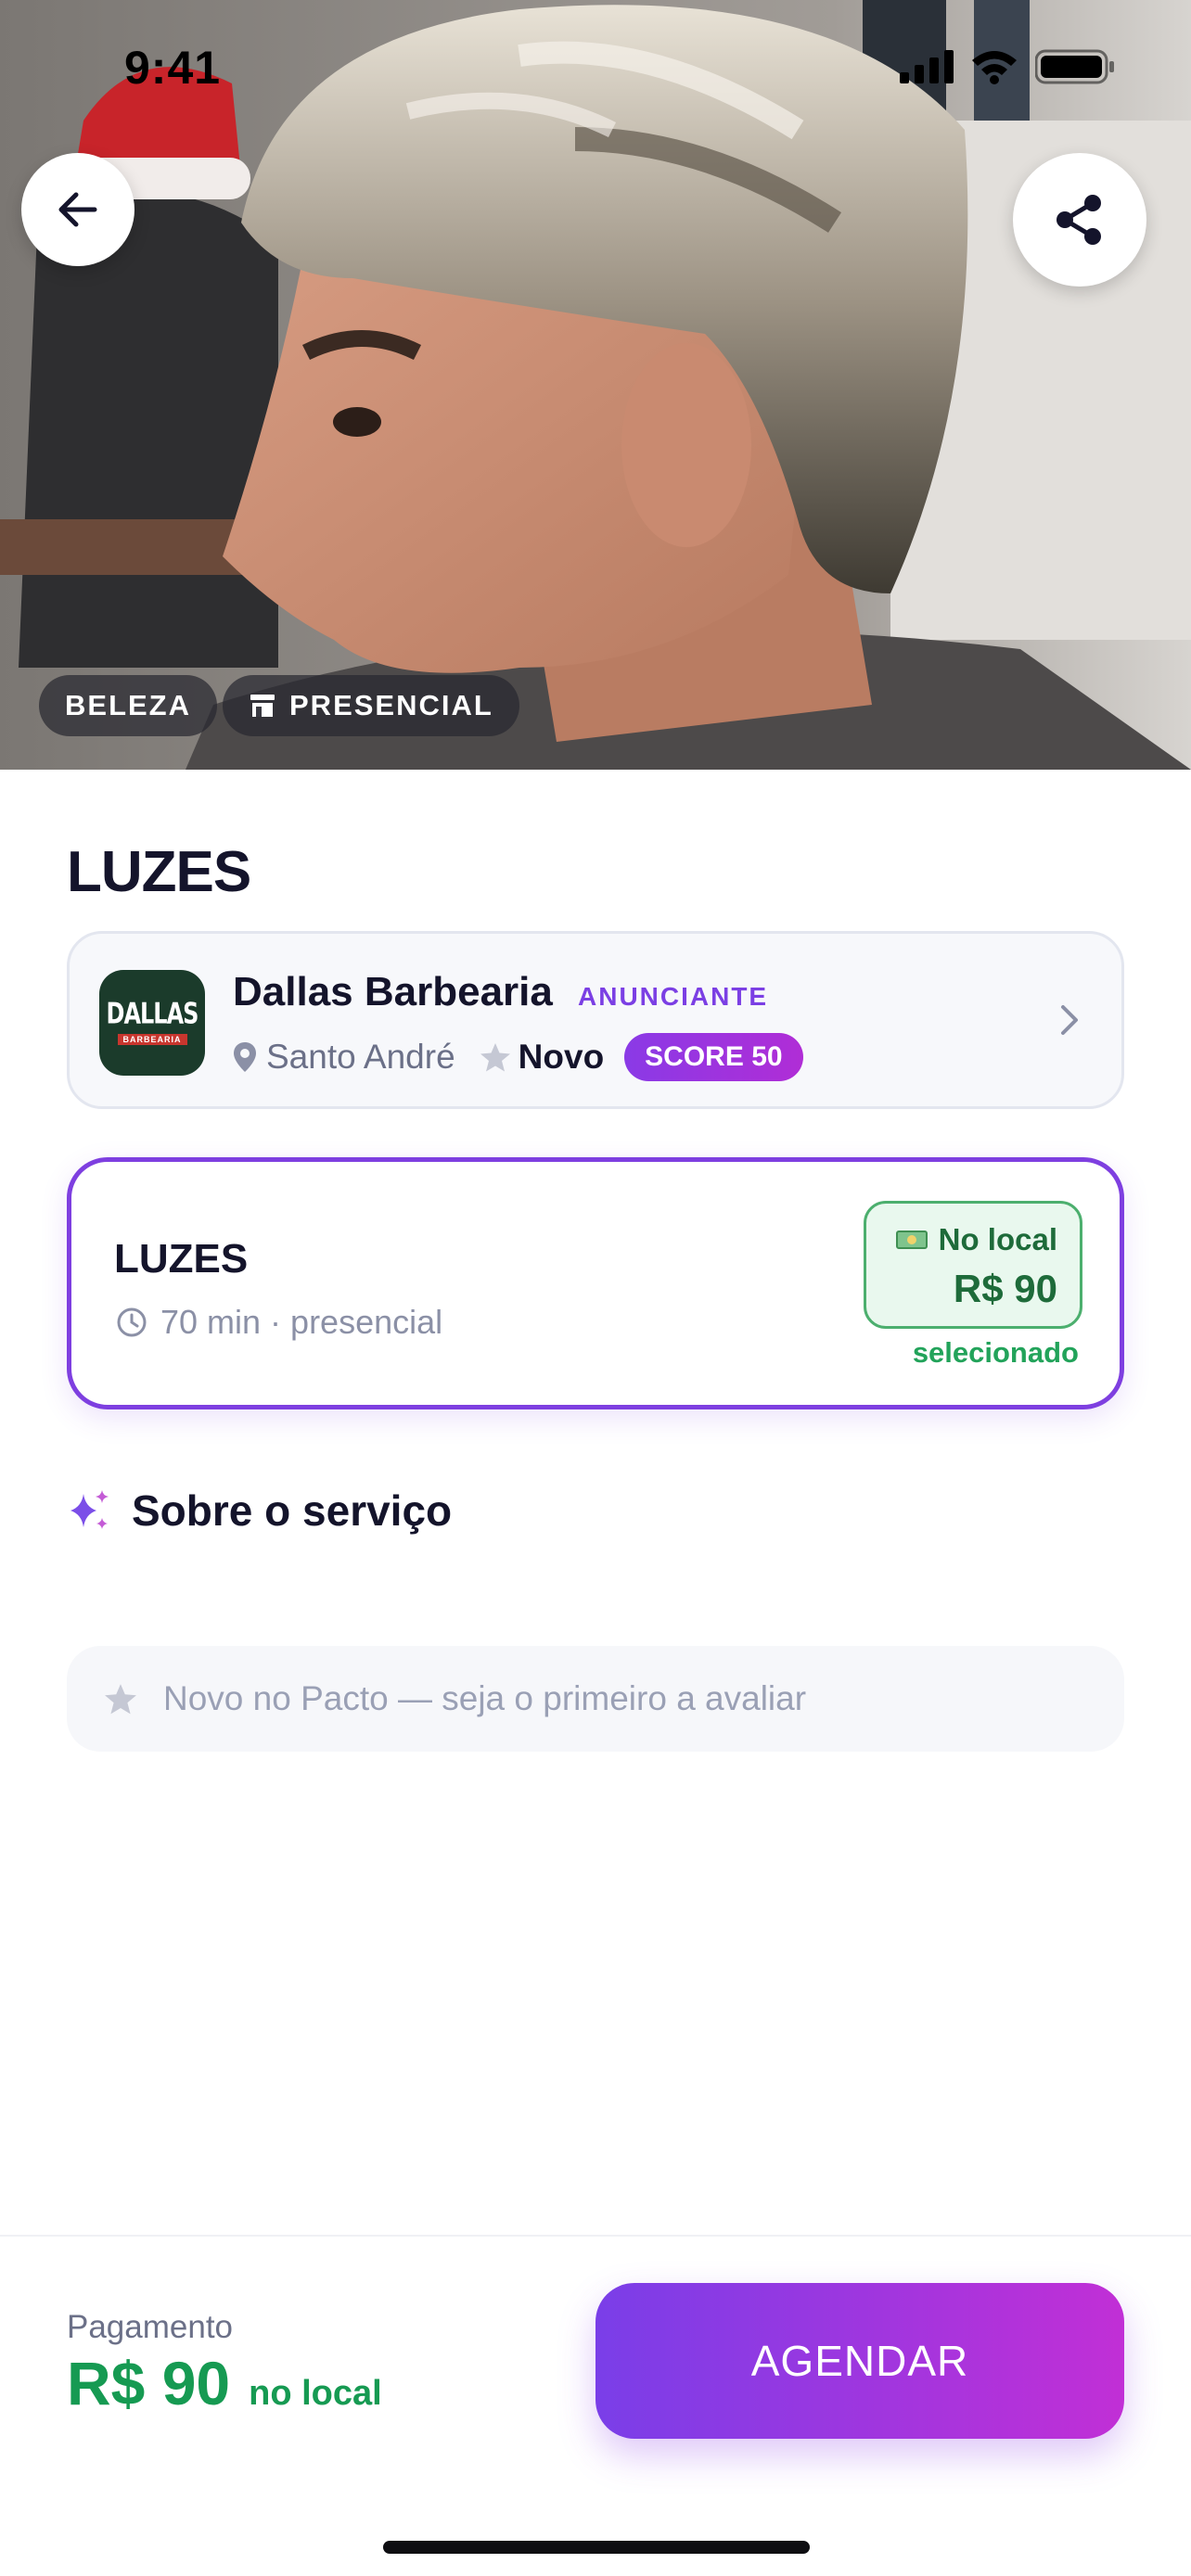 This screenshot has height=2576, width=1191. I want to click on provider-logo-text: DALLAS, so click(152, 1013).